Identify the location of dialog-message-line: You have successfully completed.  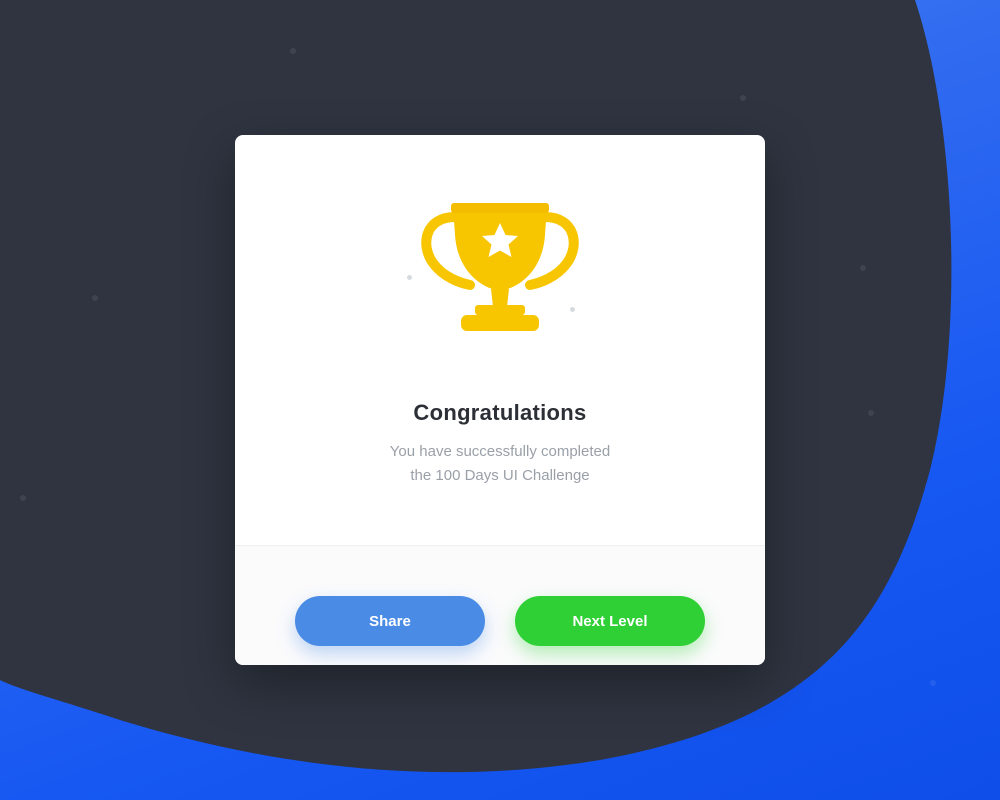
(500, 451).